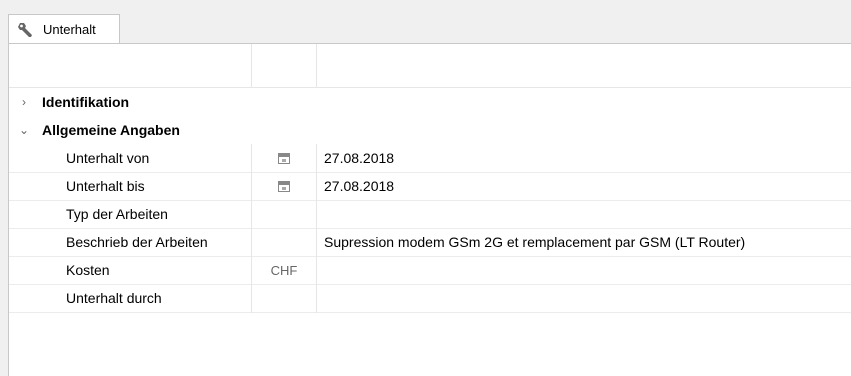 Image resolution: width=851 pixels, height=376 pixels. Describe the element at coordinates (88, 270) in the screenshot. I see `property-label: Kosten` at that location.